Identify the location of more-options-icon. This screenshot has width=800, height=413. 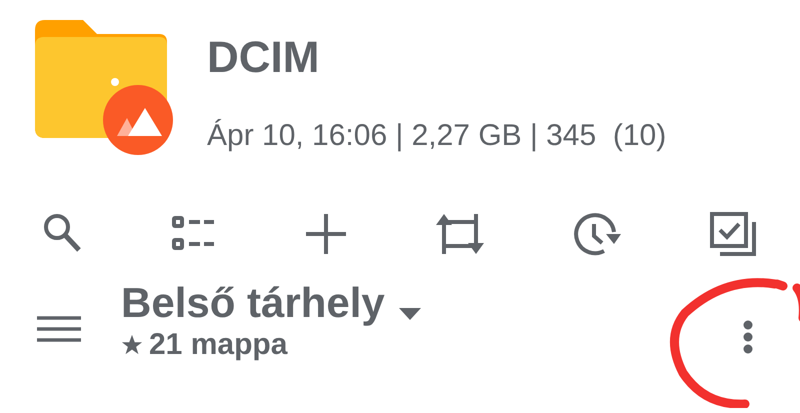
(748, 337).